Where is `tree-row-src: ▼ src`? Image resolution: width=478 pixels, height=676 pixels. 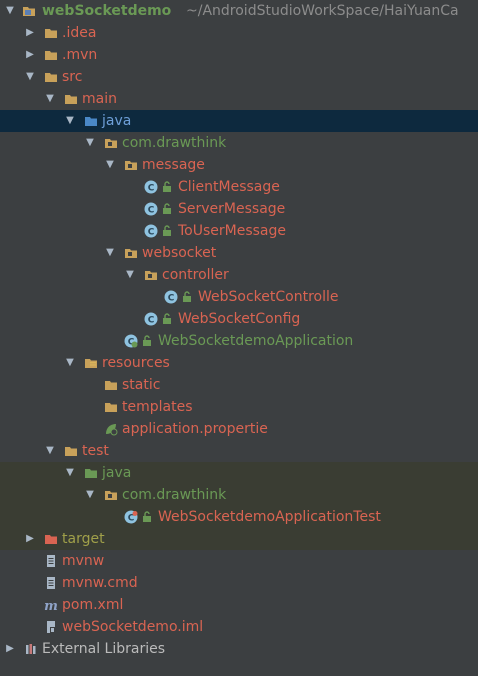 tree-row-src: ▼ src is located at coordinates (239, 77).